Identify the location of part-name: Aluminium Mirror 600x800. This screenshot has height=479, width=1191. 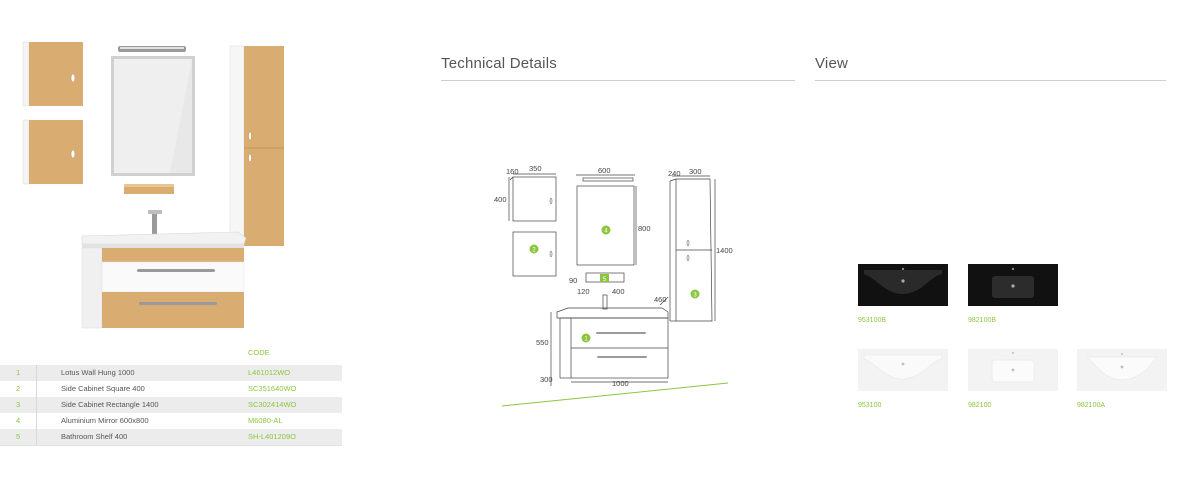
(105, 420).